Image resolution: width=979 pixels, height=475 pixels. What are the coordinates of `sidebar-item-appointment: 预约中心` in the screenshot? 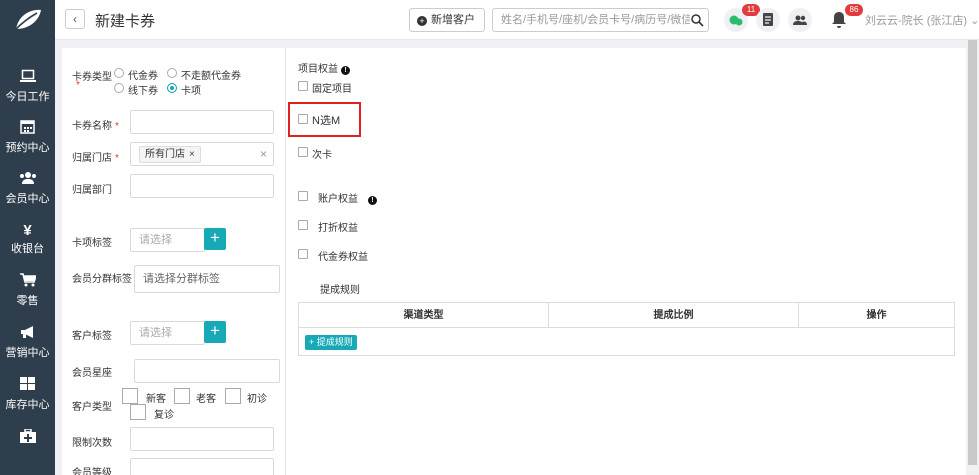 It's located at (27, 140).